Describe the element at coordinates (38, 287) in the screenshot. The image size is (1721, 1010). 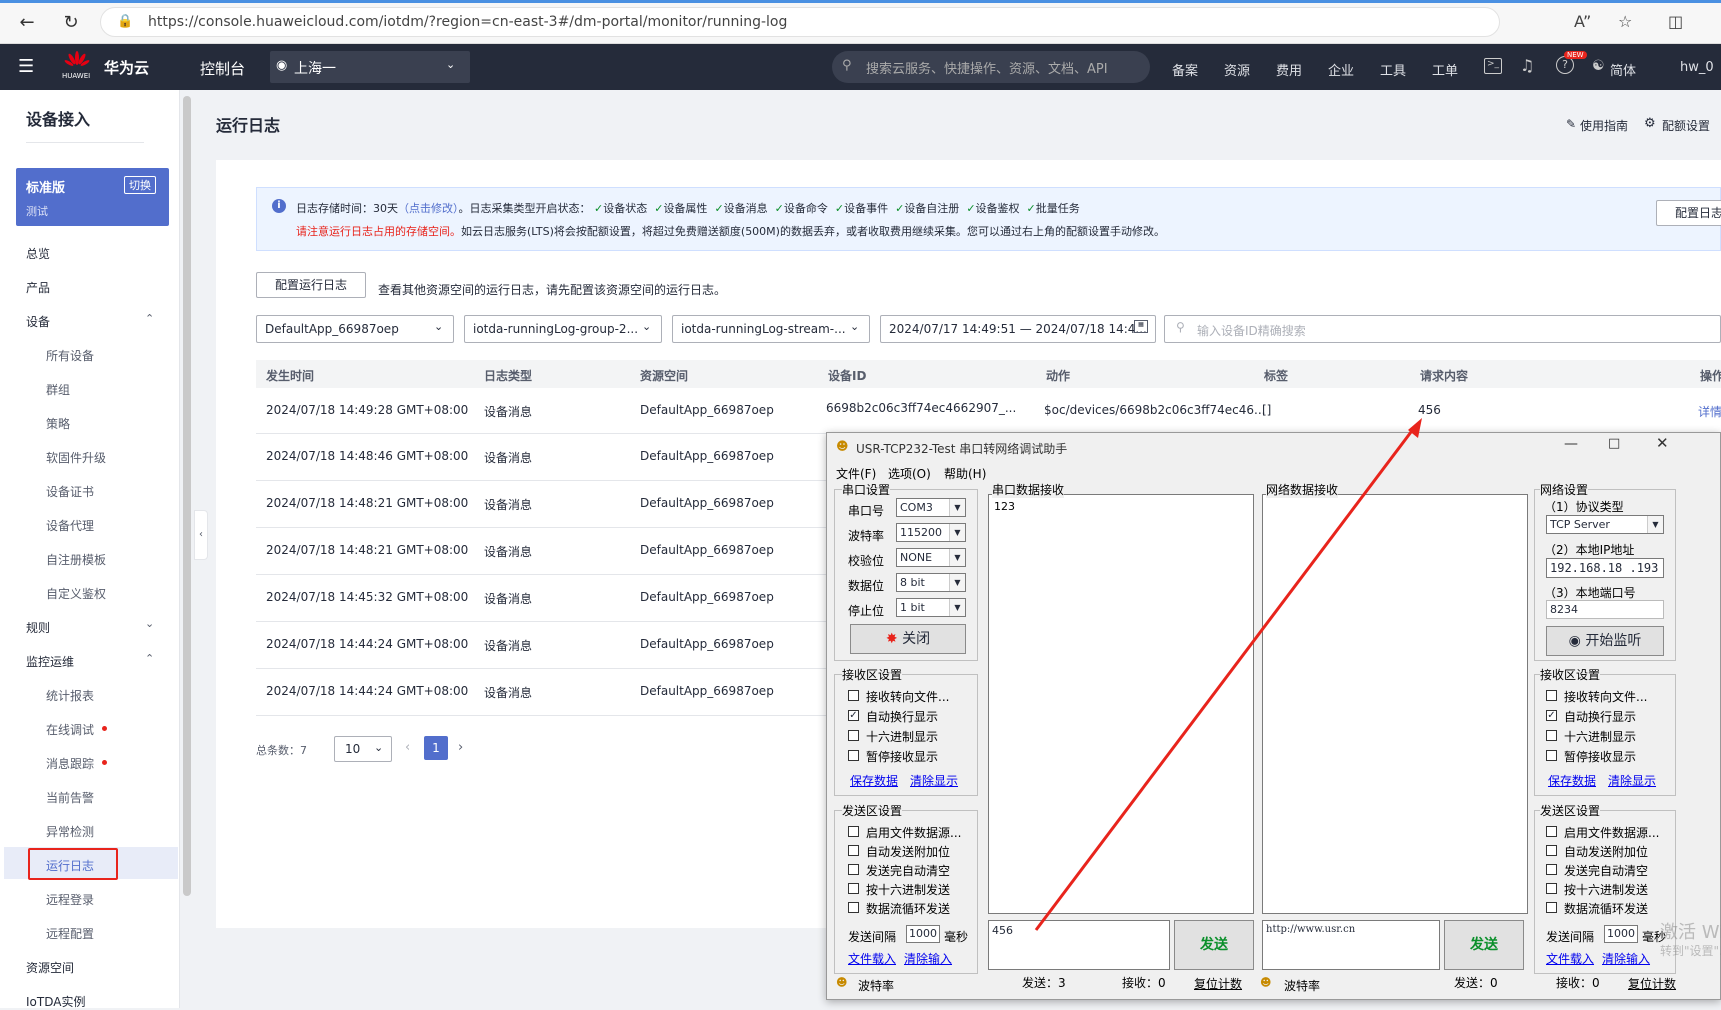
I see `sidebar-item-product: 产品` at that location.